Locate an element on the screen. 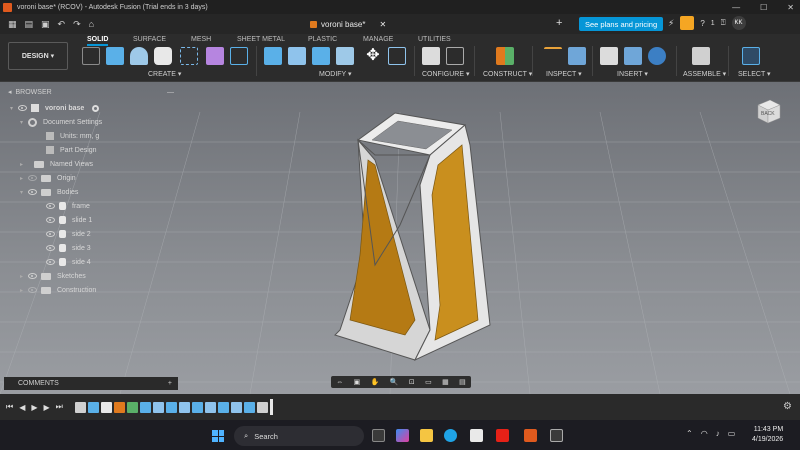 Image resolution: width=800 pixels, height=450 pixels. measure-icon is located at coordinates (553, 56).